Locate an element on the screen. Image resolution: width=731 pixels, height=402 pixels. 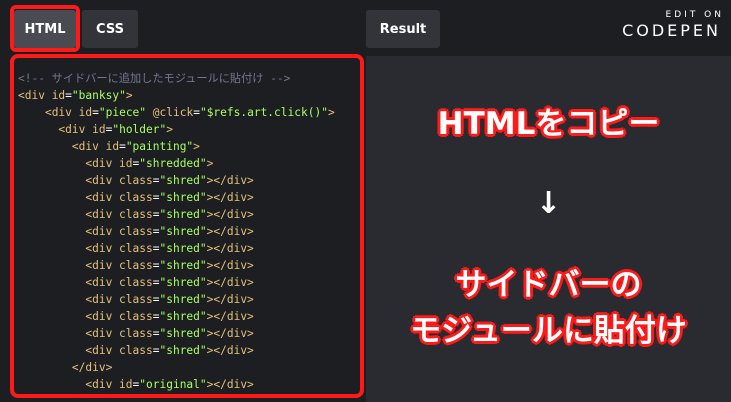
down-arrow-icon: ↓ is located at coordinates (548, 203).